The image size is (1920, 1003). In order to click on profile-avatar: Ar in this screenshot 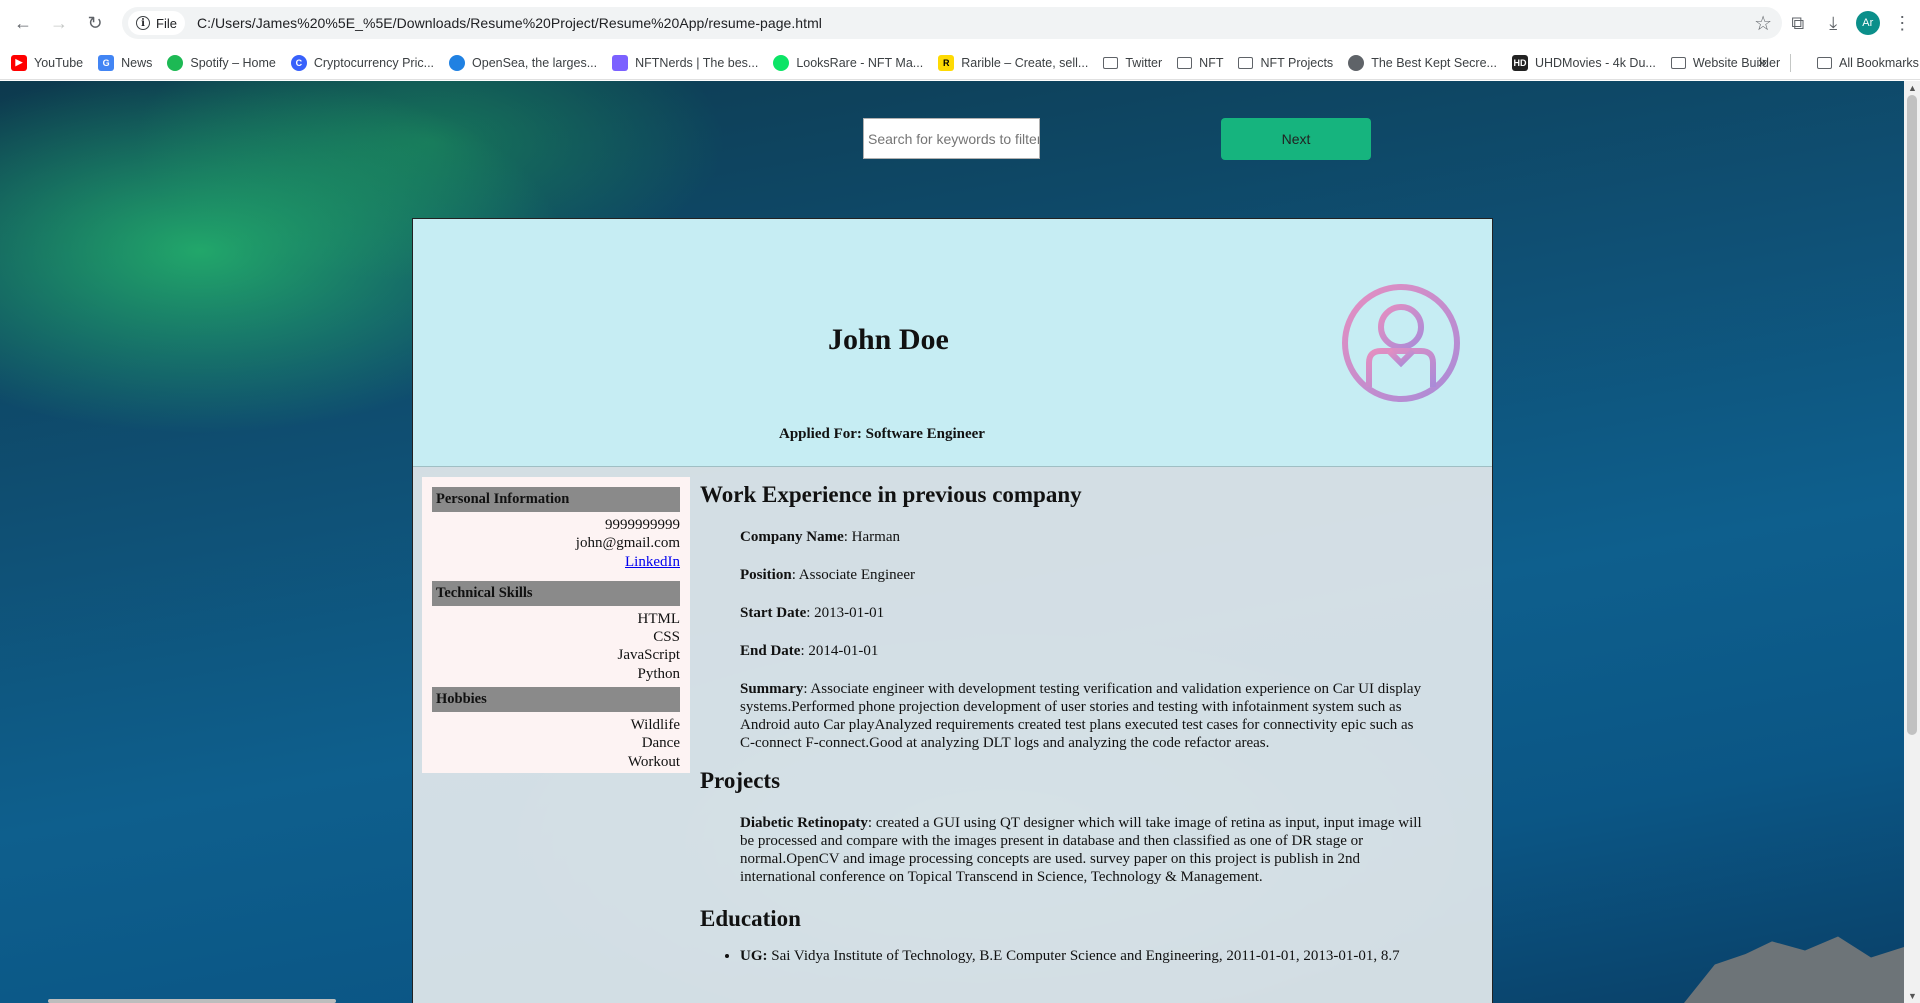, I will do `click(1867, 23)`.